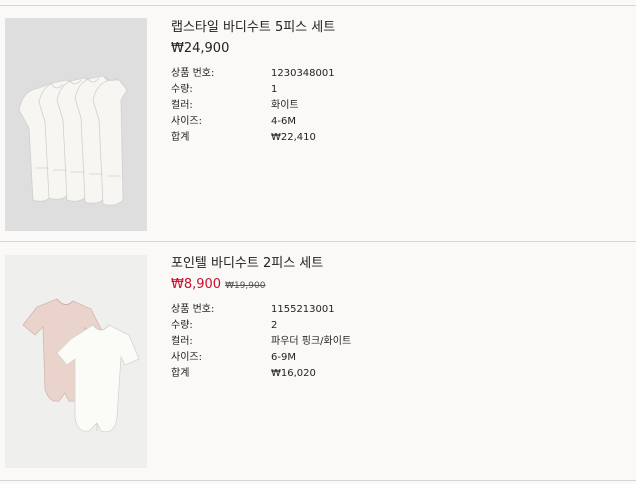 Image resolution: width=636 pixels, height=484 pixels. I want to click on sale-price: ₩8,900, so click(196, 284).